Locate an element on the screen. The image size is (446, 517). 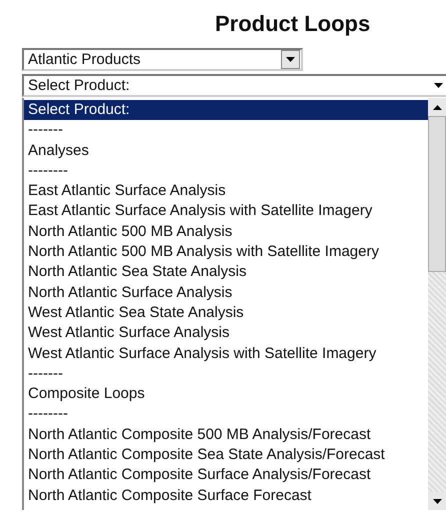
list-option: Composite Loops is located at coordinates (226, 394).